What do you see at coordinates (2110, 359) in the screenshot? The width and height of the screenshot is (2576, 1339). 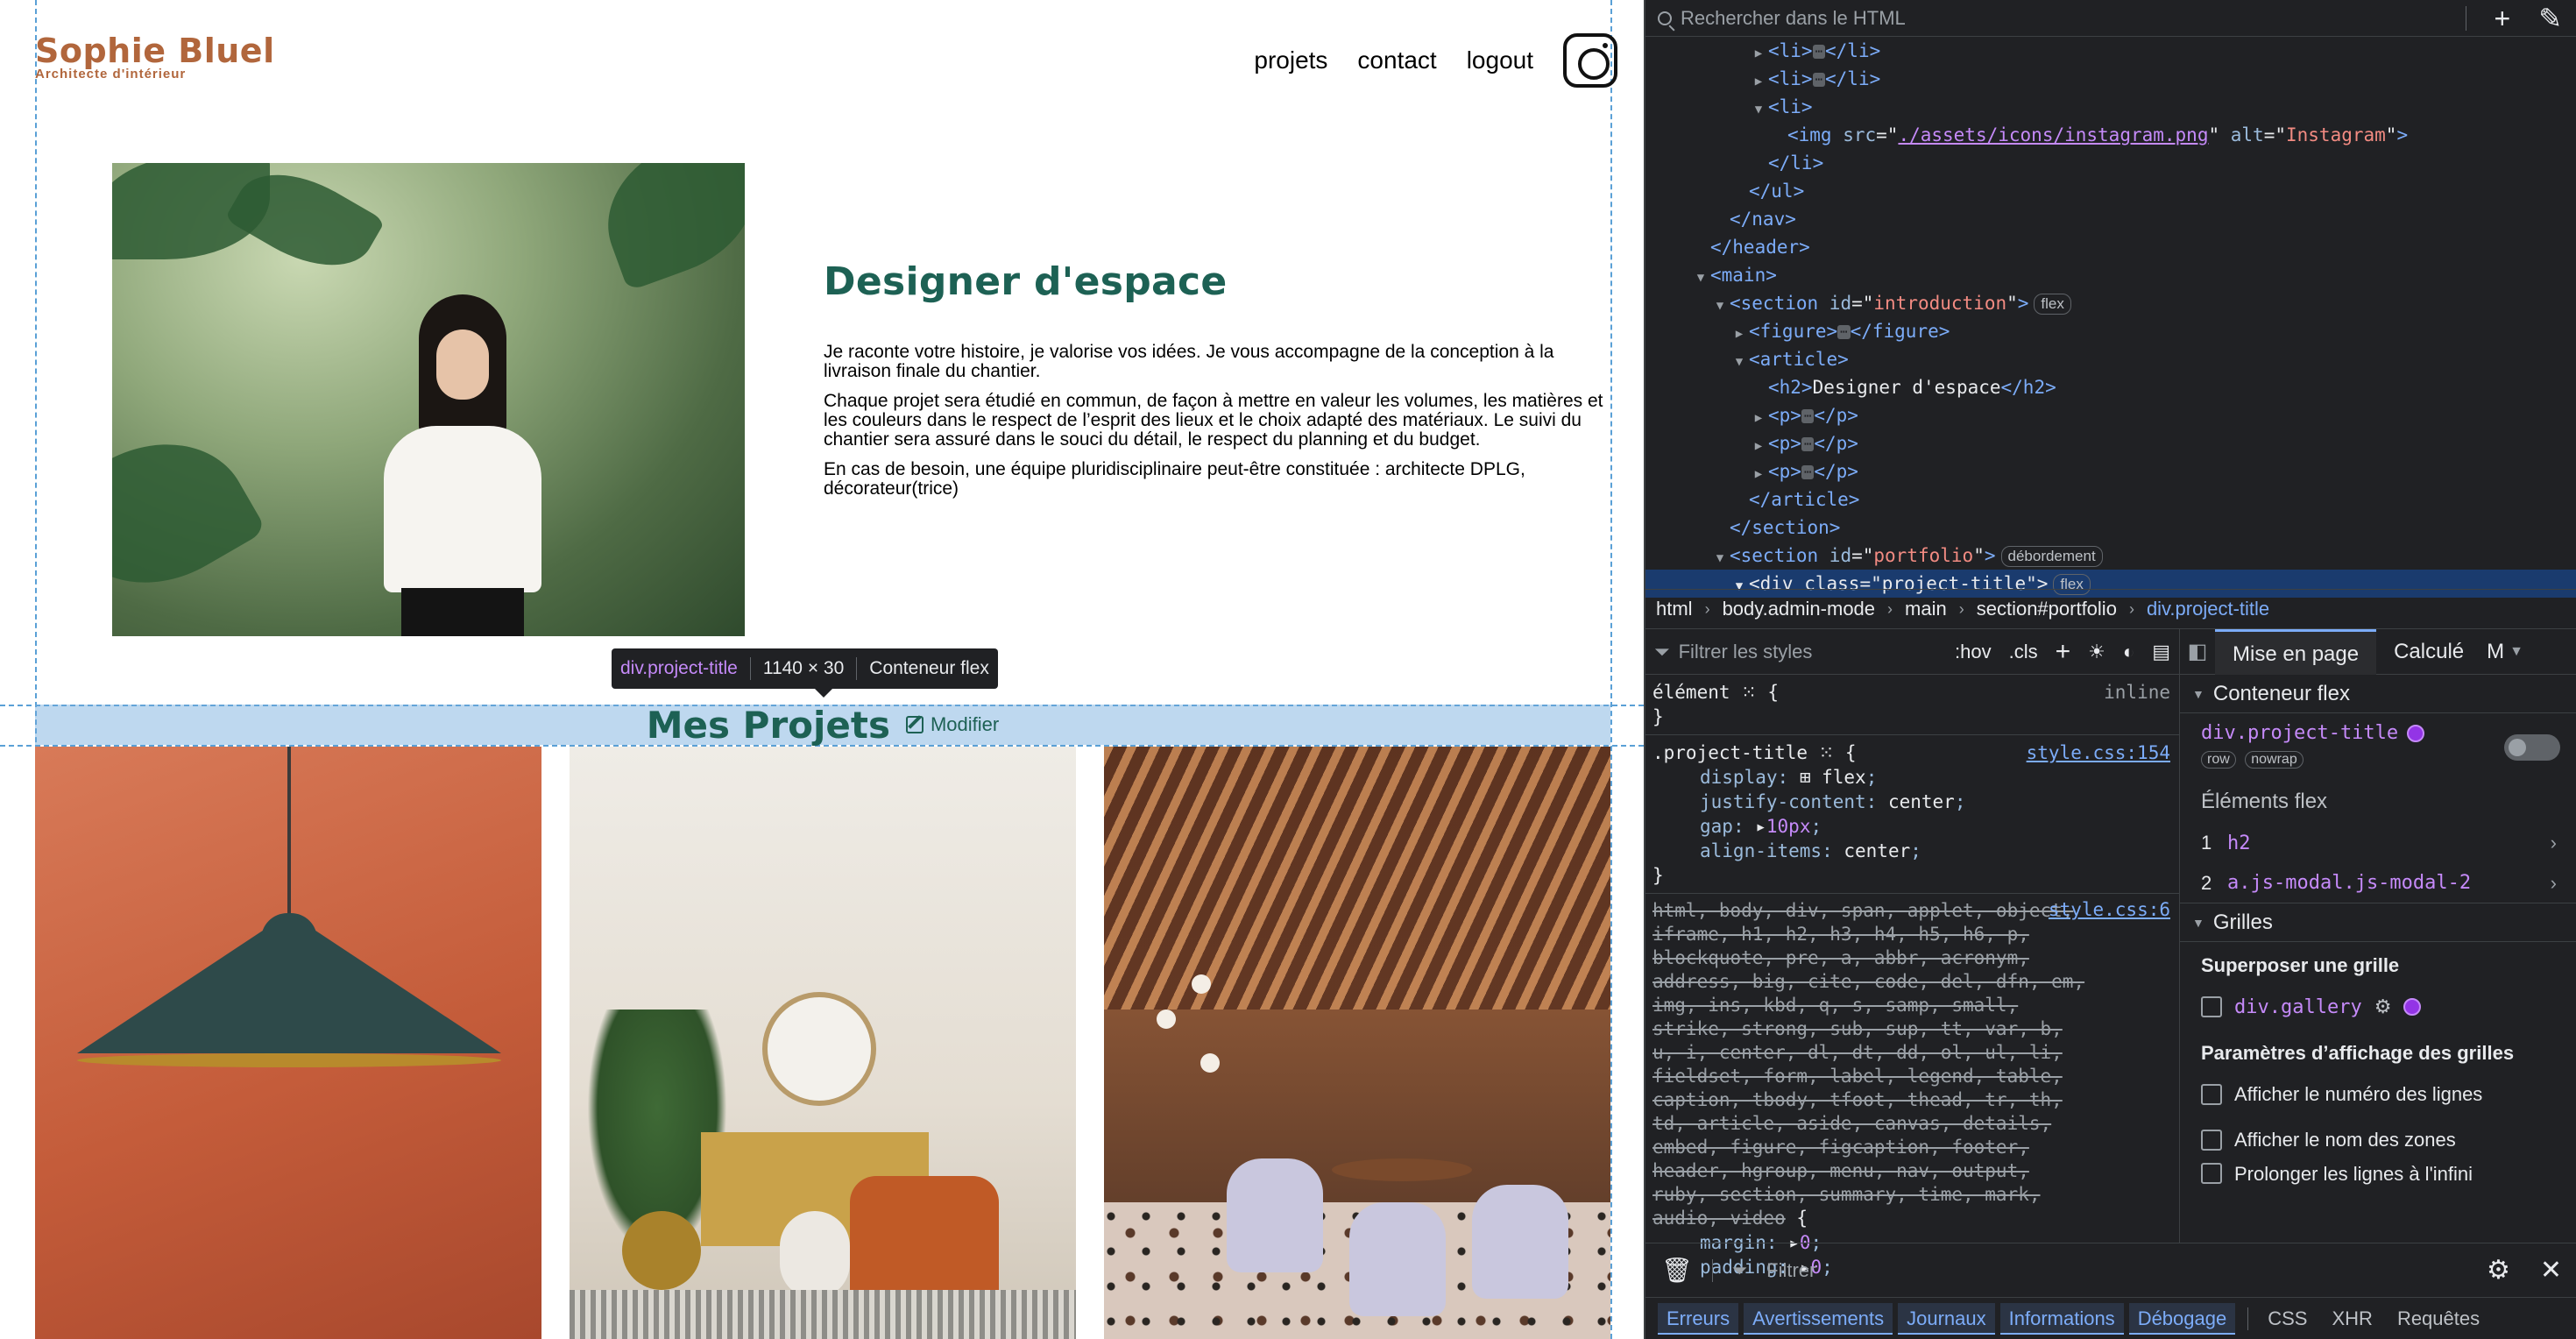 I see `tree-node-article: ▼ <article>` at bounding box center [2110, 359].